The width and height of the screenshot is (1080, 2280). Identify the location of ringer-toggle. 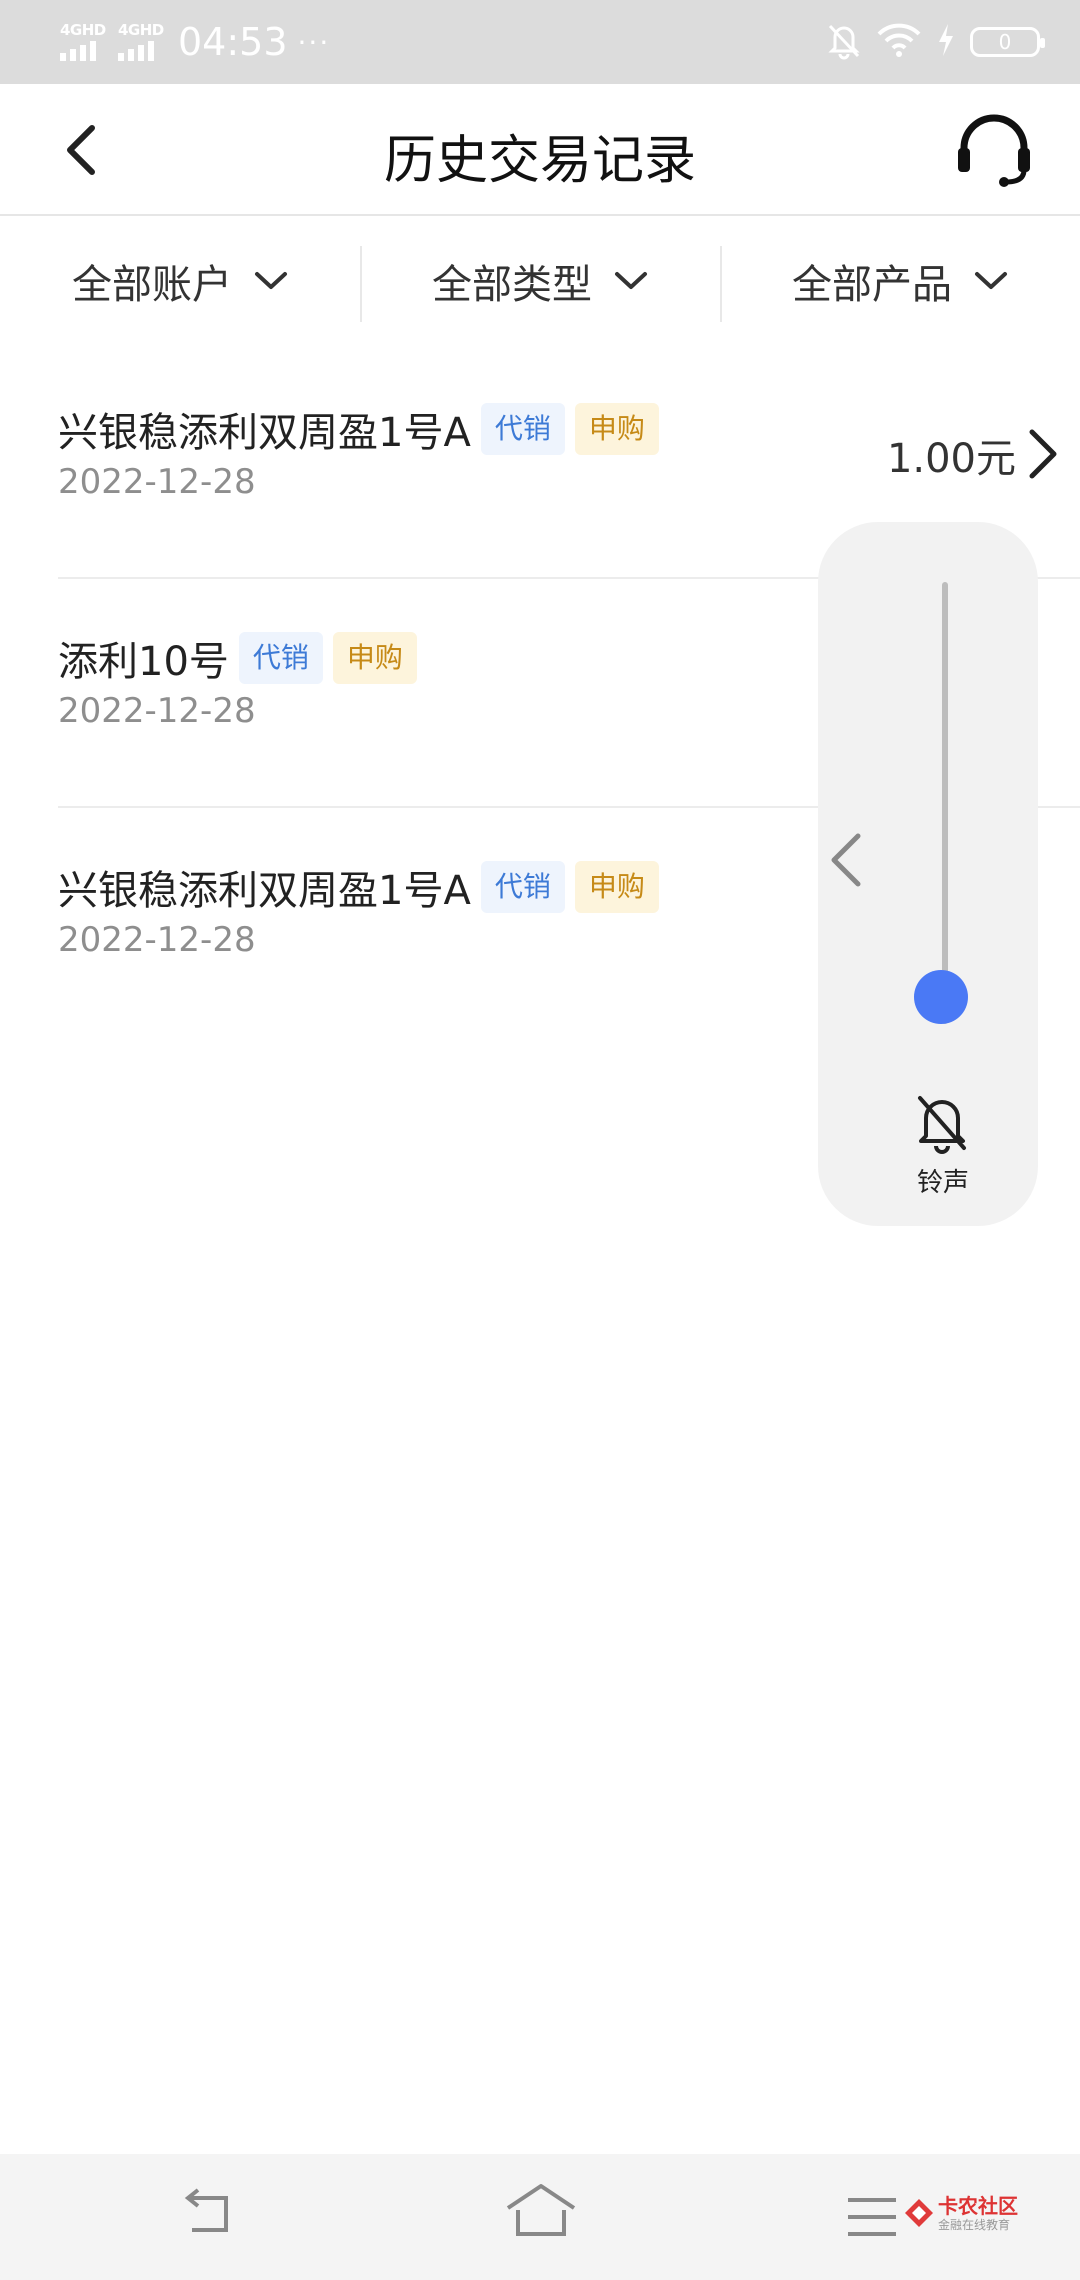
(942, 1122).